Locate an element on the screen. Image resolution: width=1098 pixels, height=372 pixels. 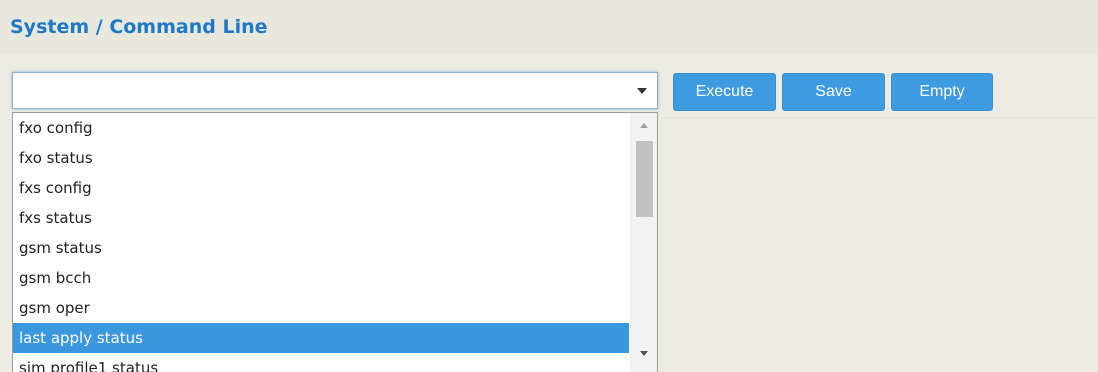
dropdown-option: fxo status is located at coordinates (321, 158).